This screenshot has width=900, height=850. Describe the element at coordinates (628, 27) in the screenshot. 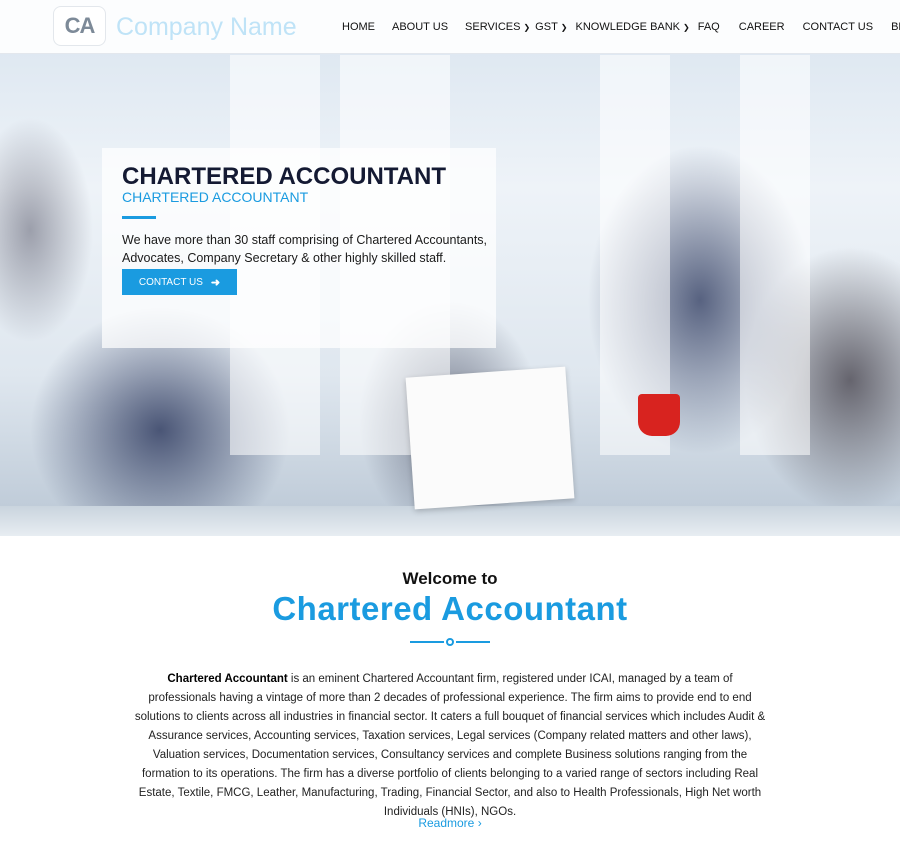

I see `nav-item-label: KNOWLEDGE BANK` at that location.